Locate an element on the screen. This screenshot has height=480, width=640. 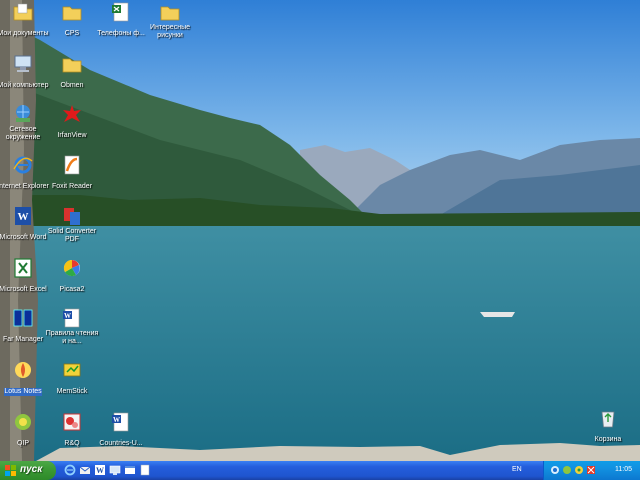
network-icon is located at coordinates (23, 113).